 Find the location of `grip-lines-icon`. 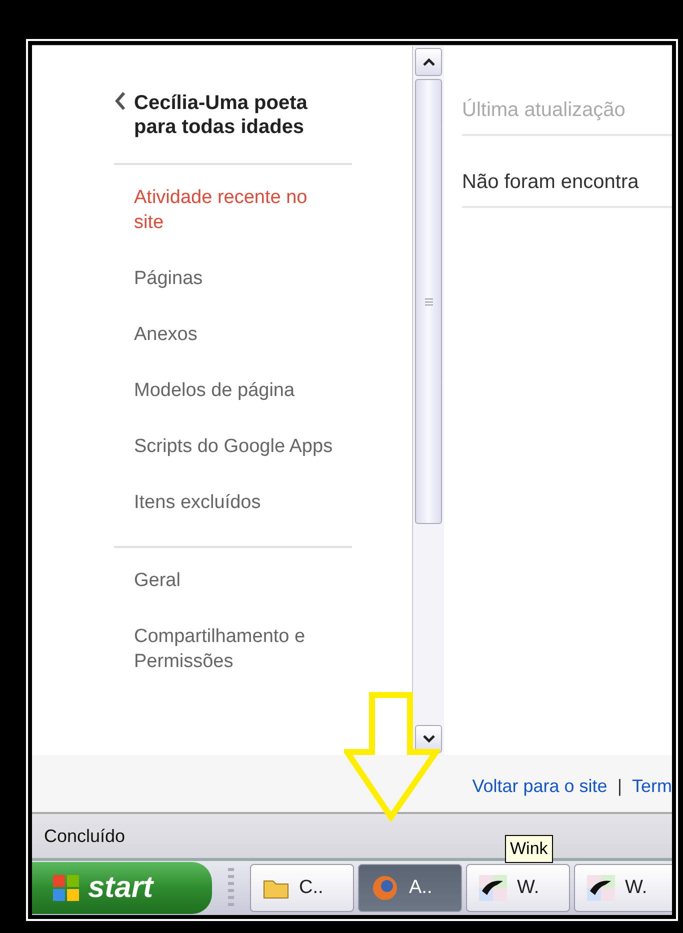

grip-lines-icon is located at coordinates (428, 302).